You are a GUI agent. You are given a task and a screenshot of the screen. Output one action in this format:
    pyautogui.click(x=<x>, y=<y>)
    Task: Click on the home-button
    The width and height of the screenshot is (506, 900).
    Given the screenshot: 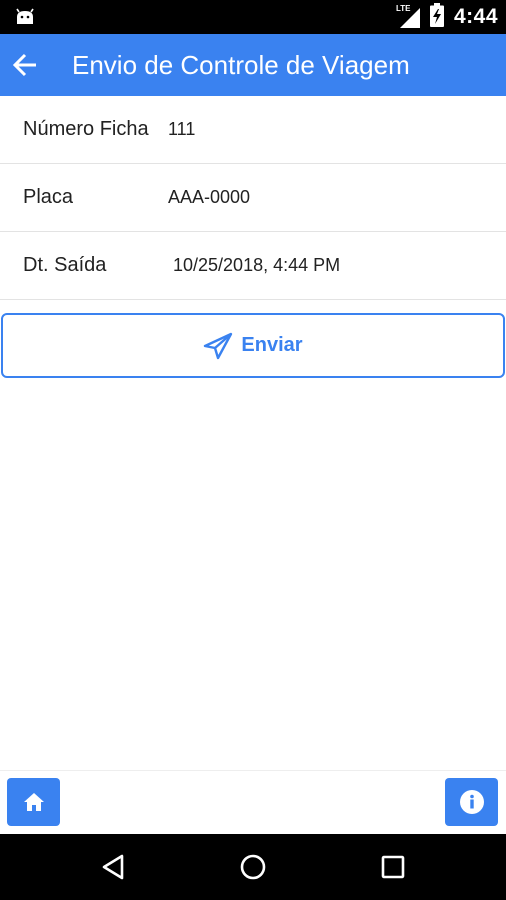 What is the action you would take?
    pyautogui.click(x=33, y=802)
    